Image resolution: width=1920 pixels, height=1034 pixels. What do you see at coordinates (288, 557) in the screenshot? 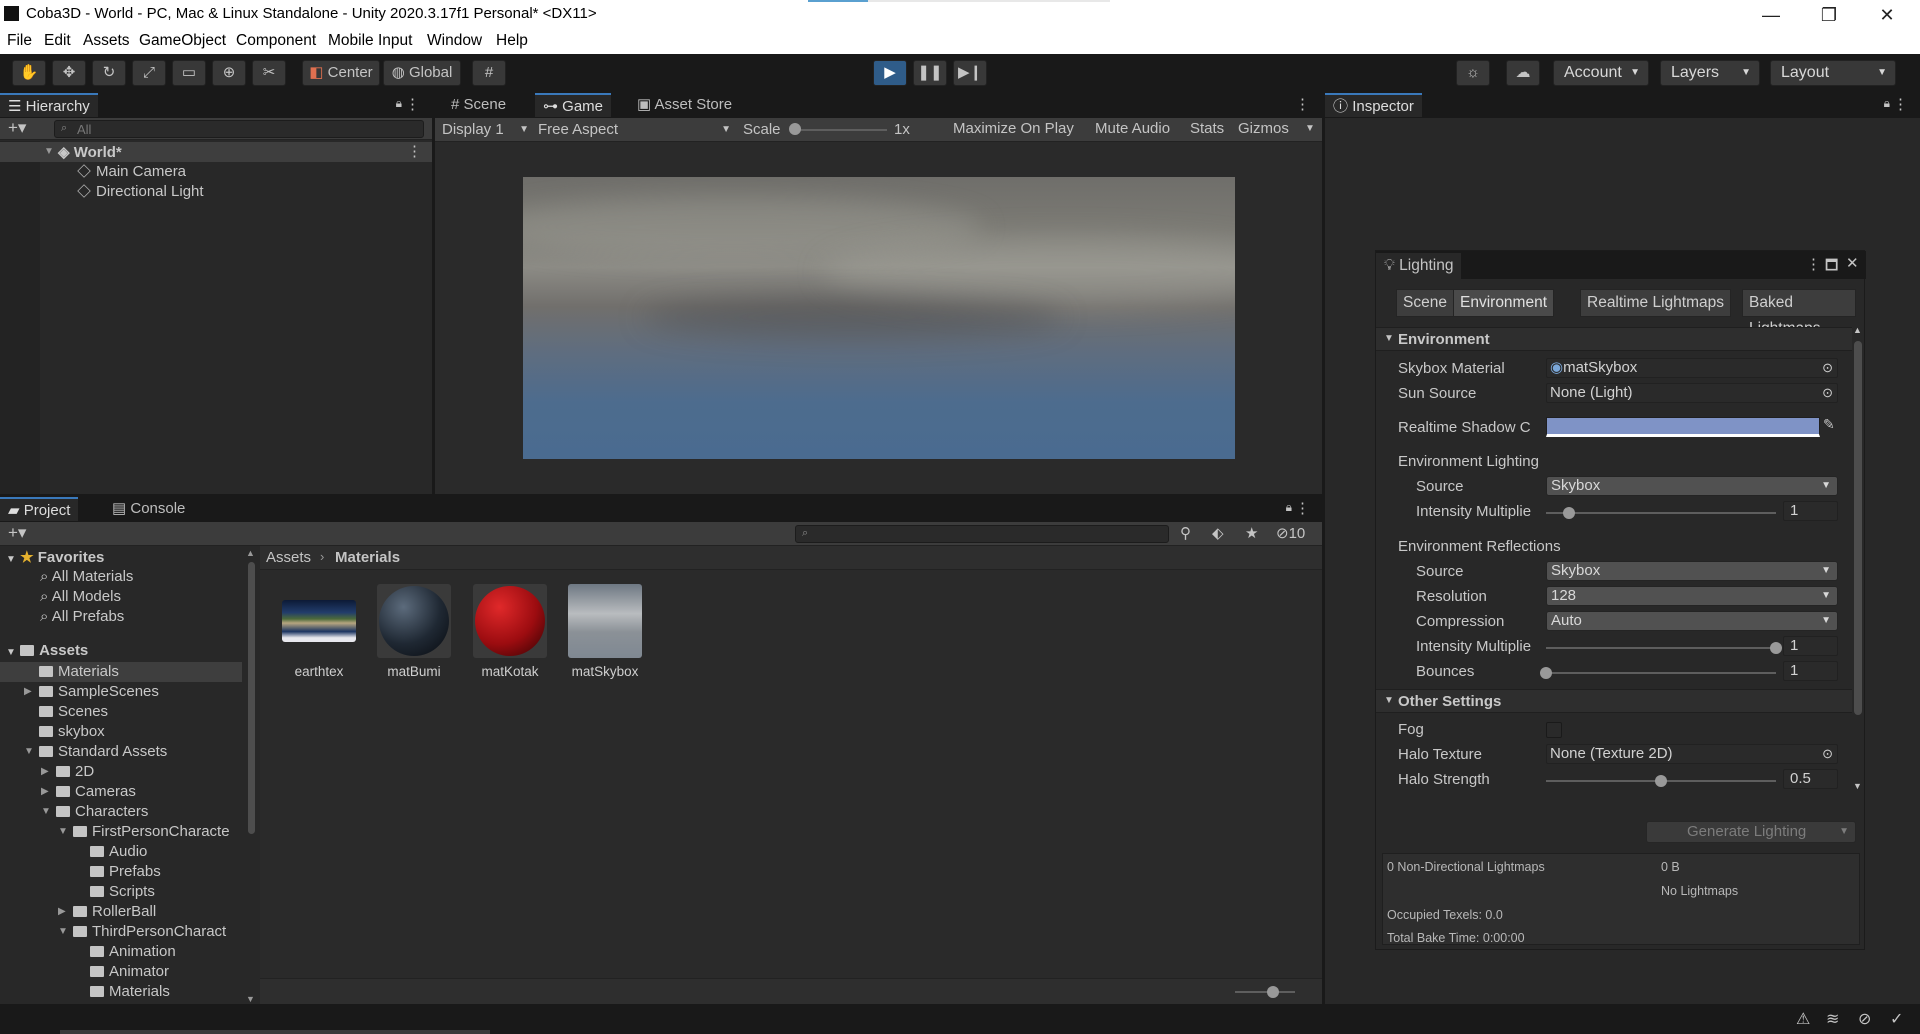
I see `breadcrumb-assets: Assets` at bounding box center [288, 557].